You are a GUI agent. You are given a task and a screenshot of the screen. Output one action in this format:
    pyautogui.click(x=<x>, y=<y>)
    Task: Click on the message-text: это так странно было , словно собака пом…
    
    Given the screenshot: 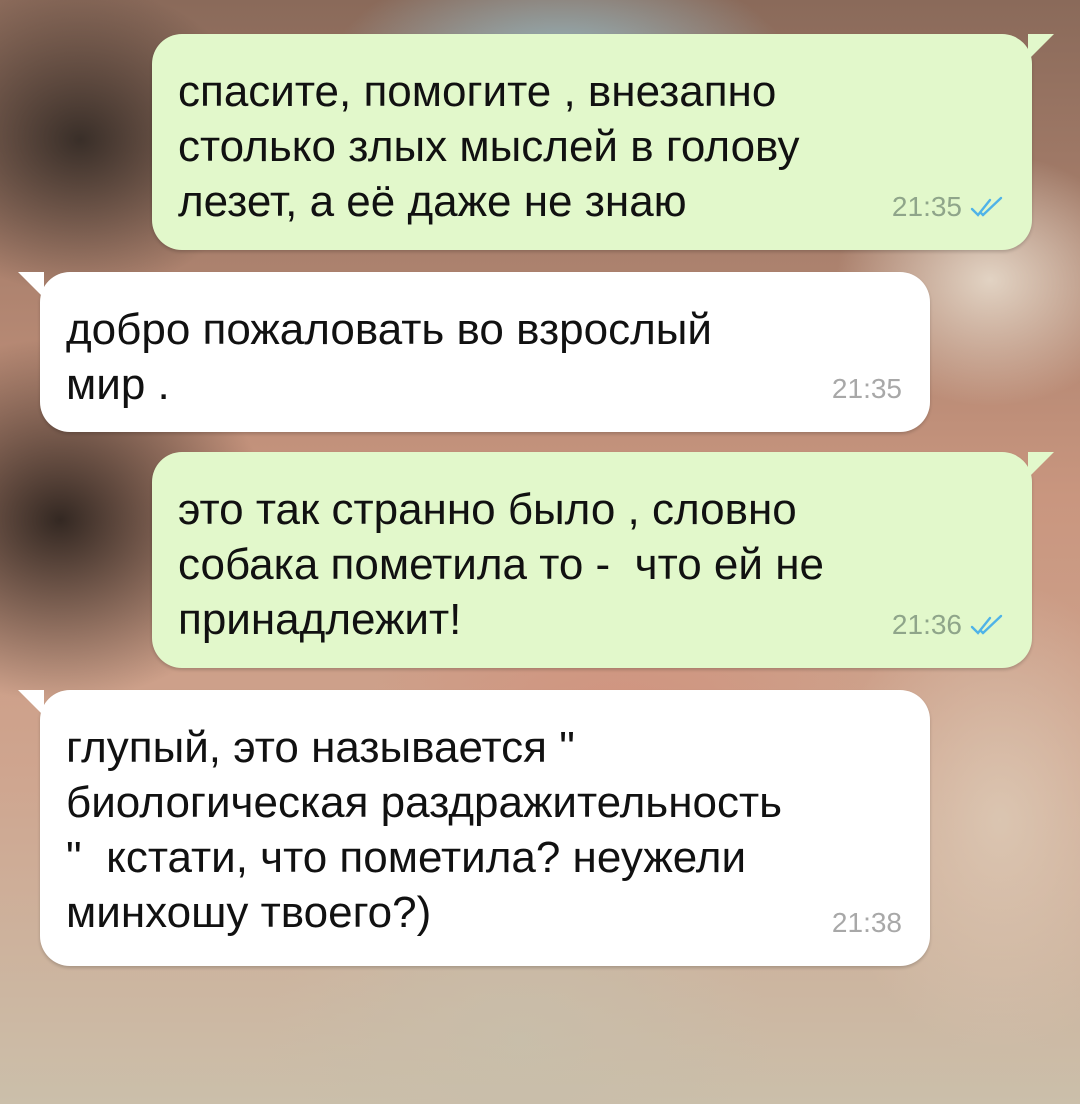 What is the action you would take?
    pyautogui.click(x=501, y=564)
    